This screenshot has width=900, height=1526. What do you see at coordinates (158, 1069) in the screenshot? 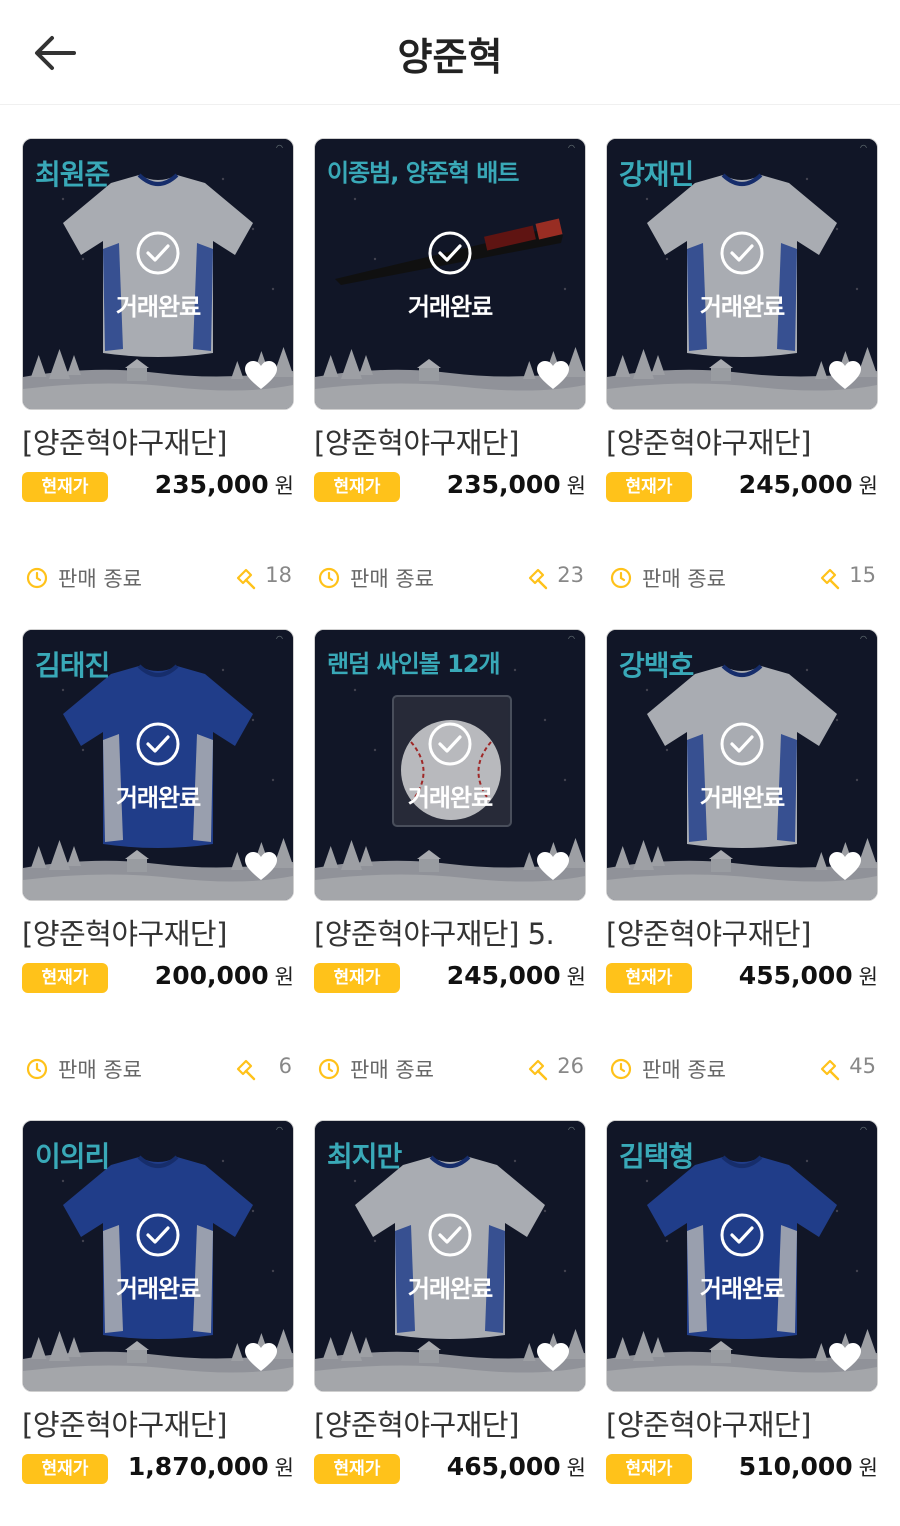
I see `auction-meta: 판매 종료 6` at bounding box center [158, 1069].